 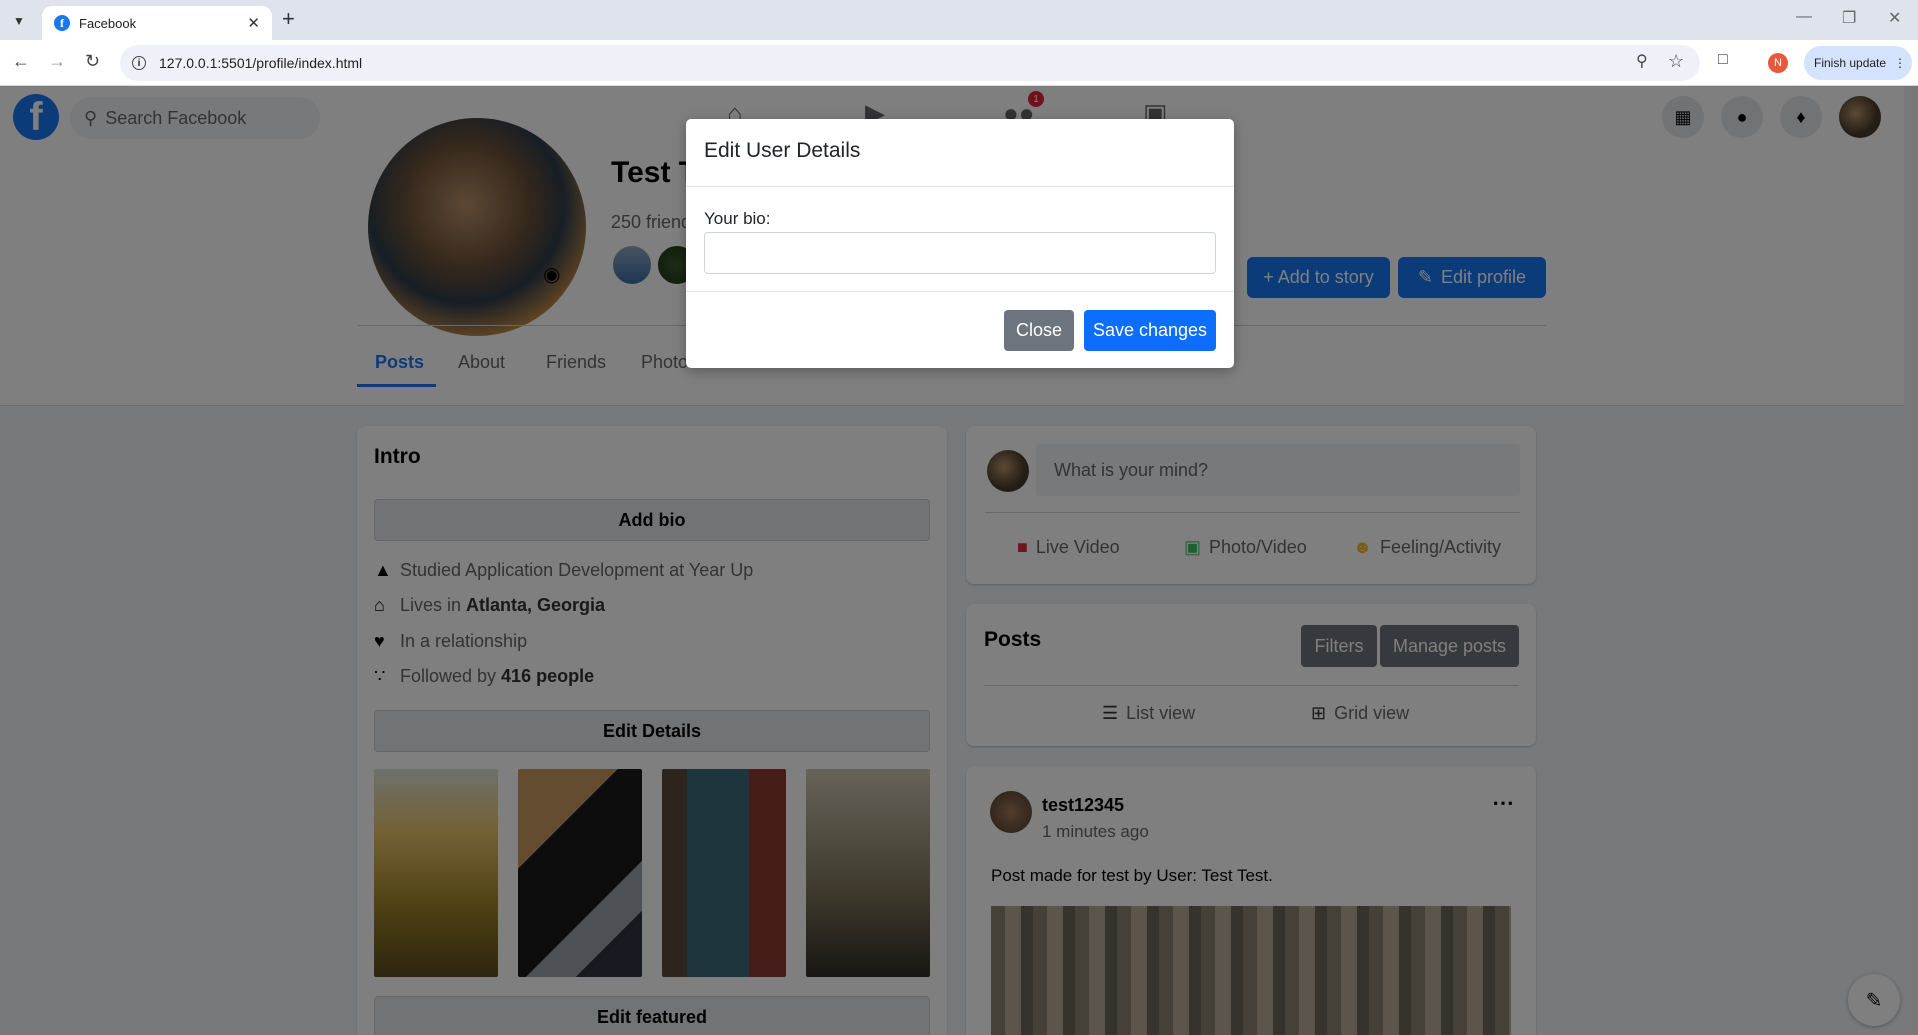 I want to click on tab-search-icon: ▼, so click(x=19, y=21).